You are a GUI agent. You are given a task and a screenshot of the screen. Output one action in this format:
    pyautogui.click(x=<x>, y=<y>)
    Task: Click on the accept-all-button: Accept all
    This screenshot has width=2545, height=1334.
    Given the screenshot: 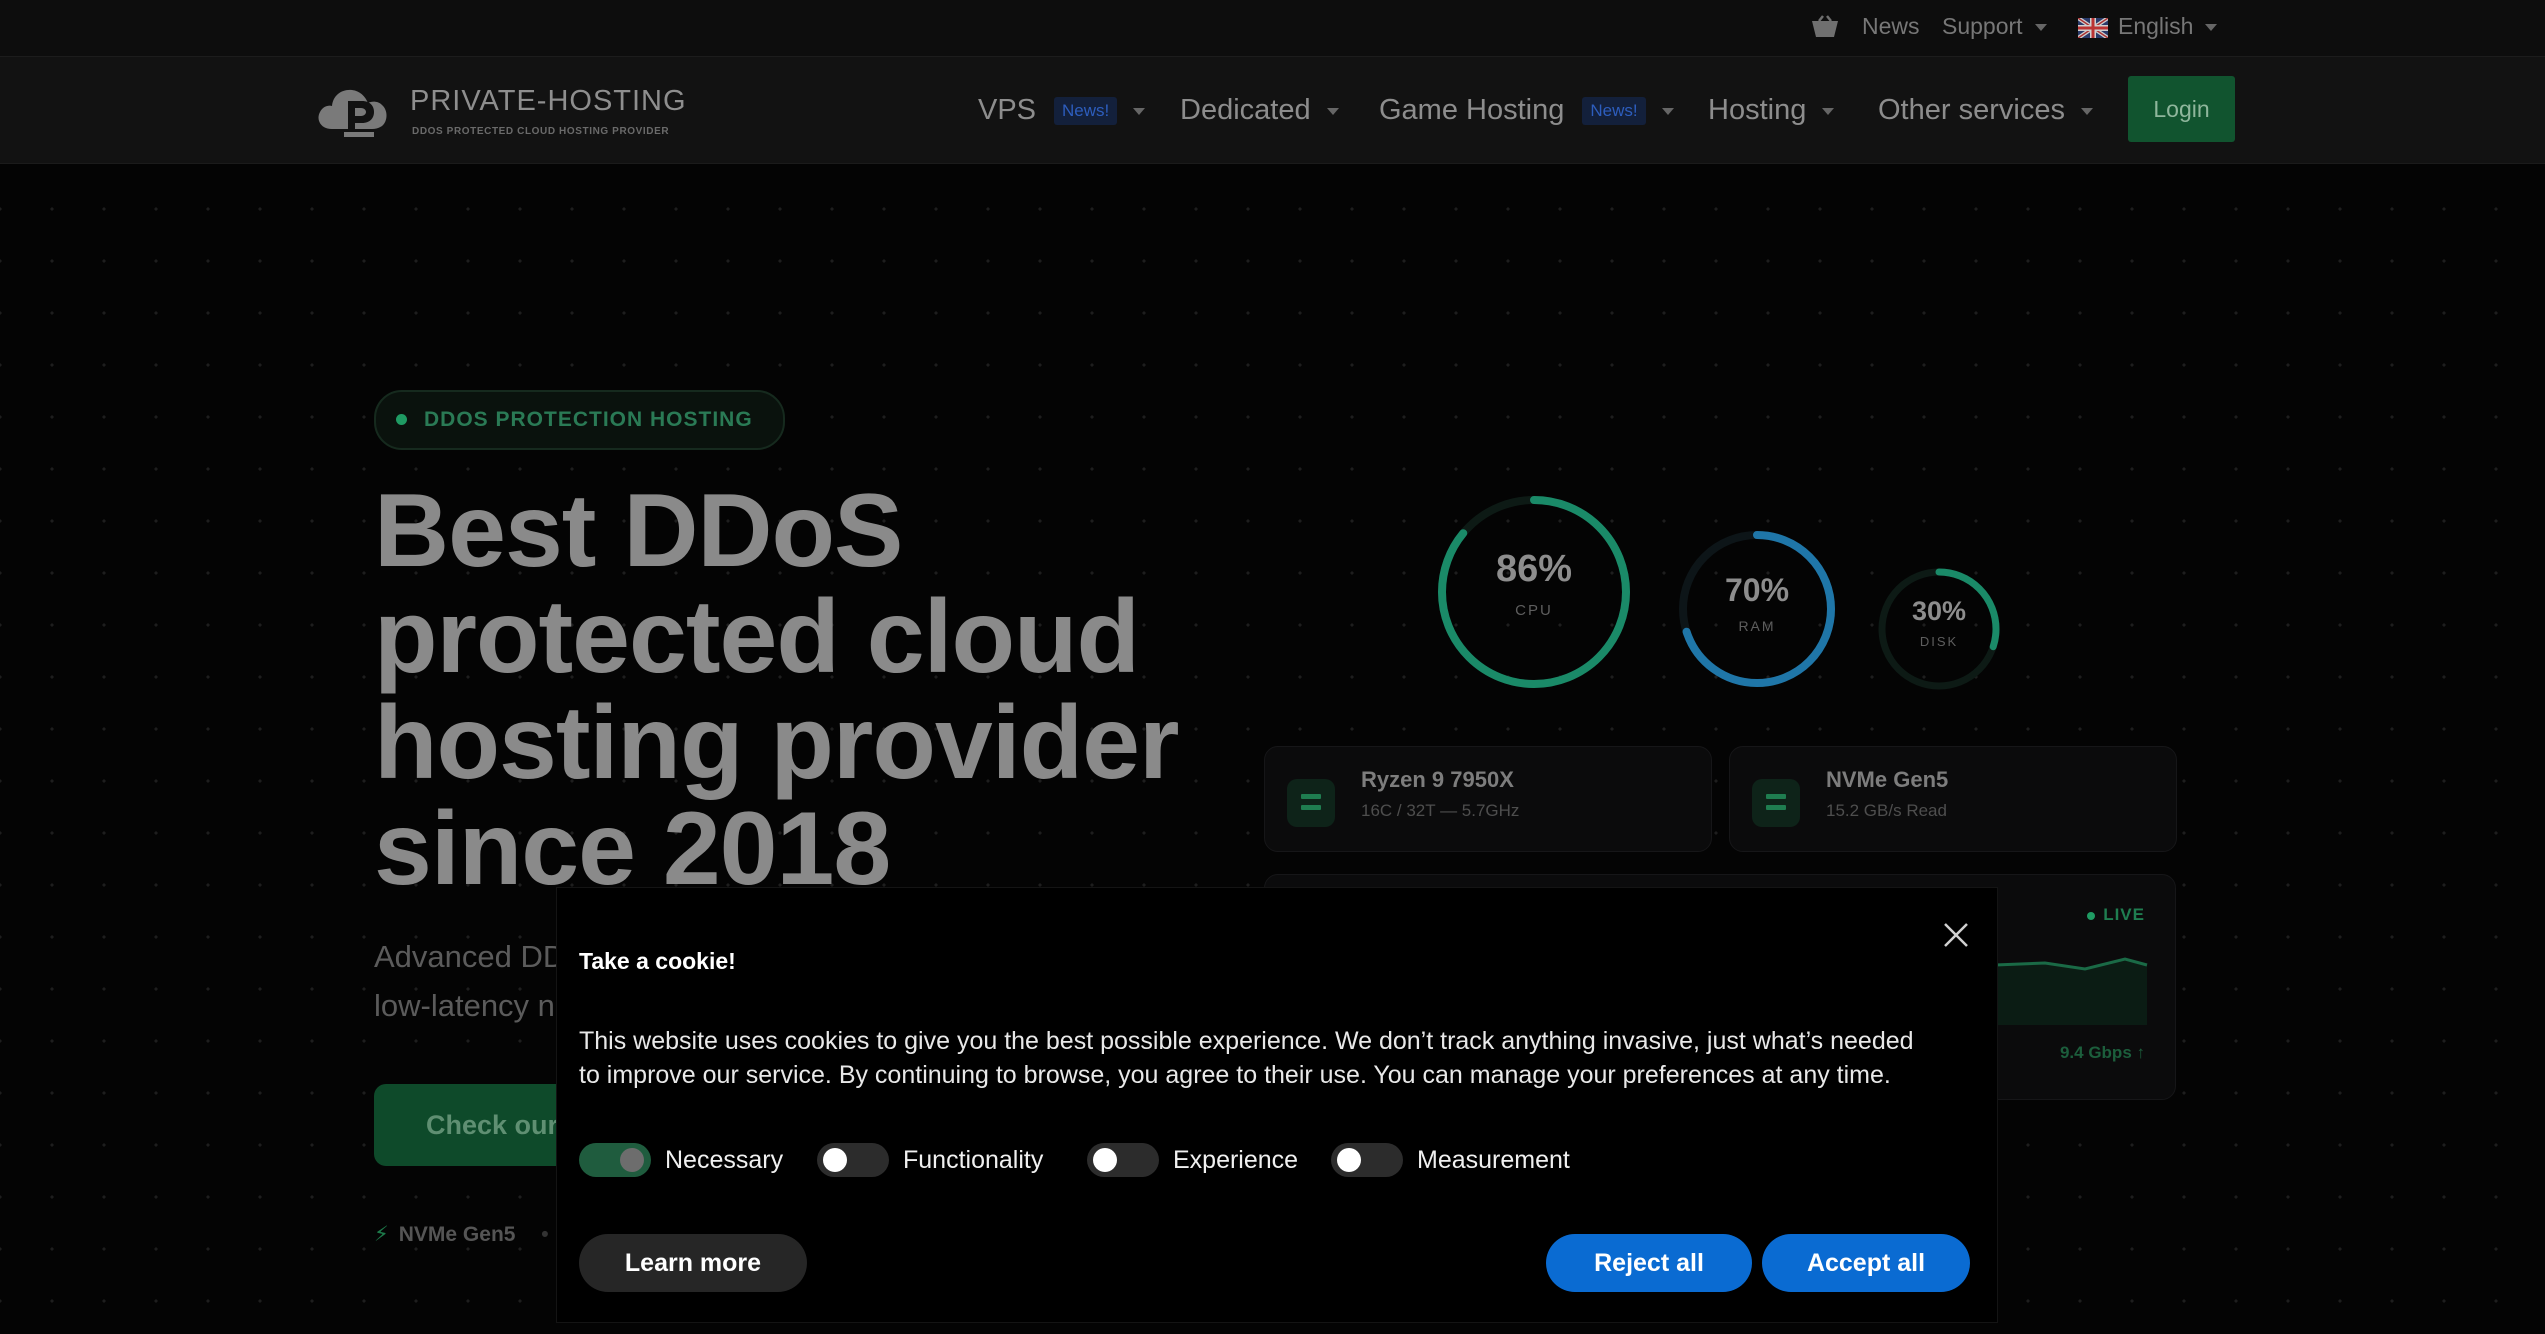 What is the action you would take?
    pyautogui.click(x=1866, y=1263)
    